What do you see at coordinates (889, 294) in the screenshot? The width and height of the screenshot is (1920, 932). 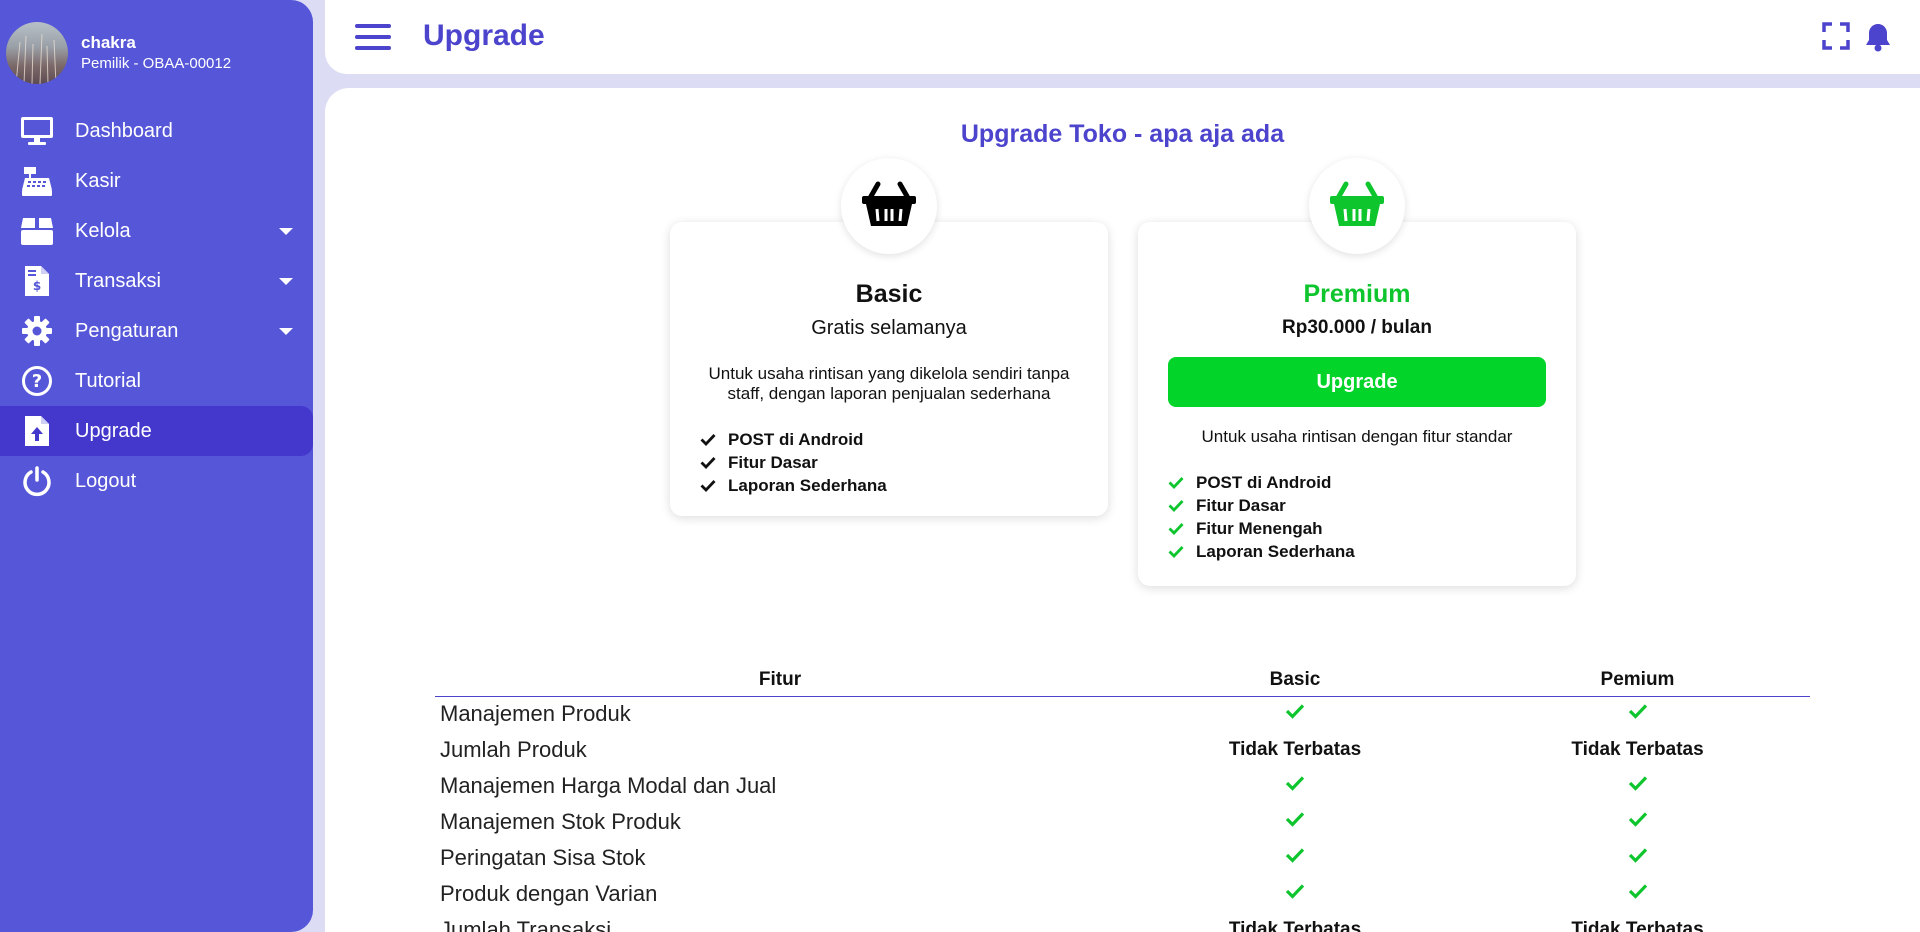 I see `plan-name: Basic` at bounding box center [889, 294].